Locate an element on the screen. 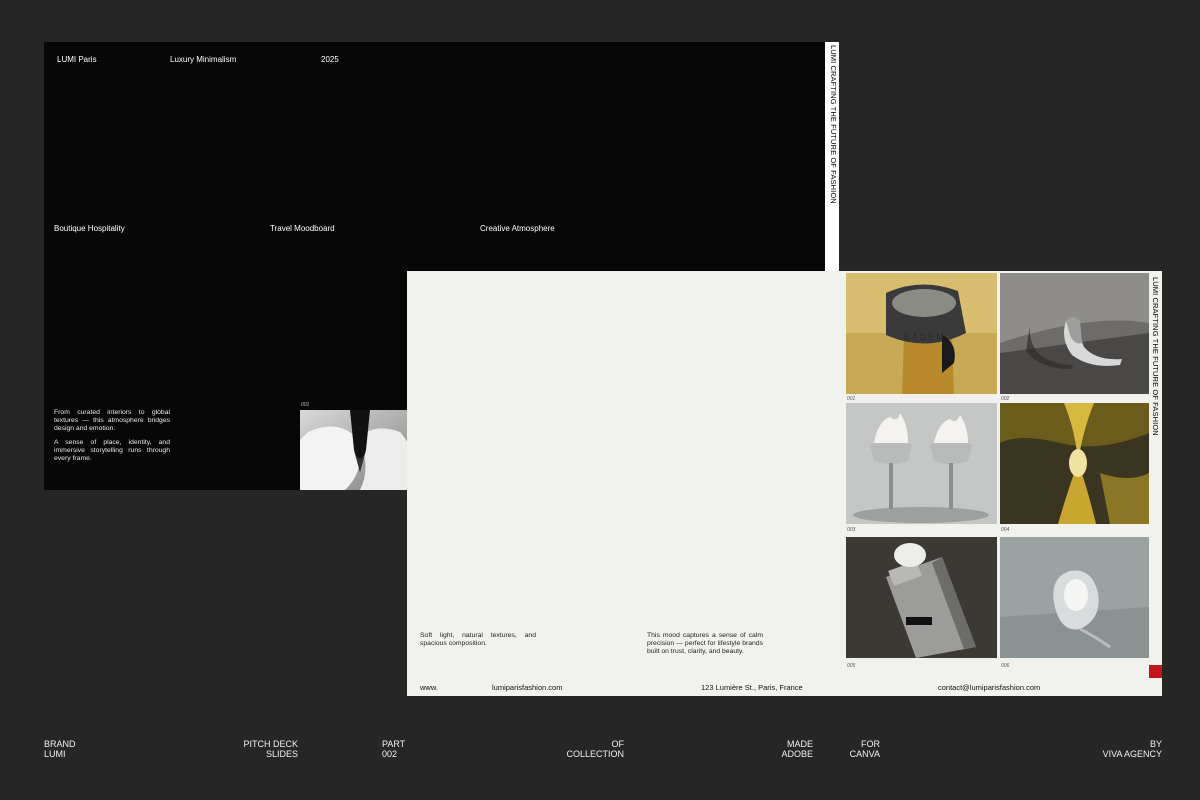 The height and width of the screenshot is (800, 1200). footer-site-link: lumiparisfashion.com is located at coordinates (527, 687).